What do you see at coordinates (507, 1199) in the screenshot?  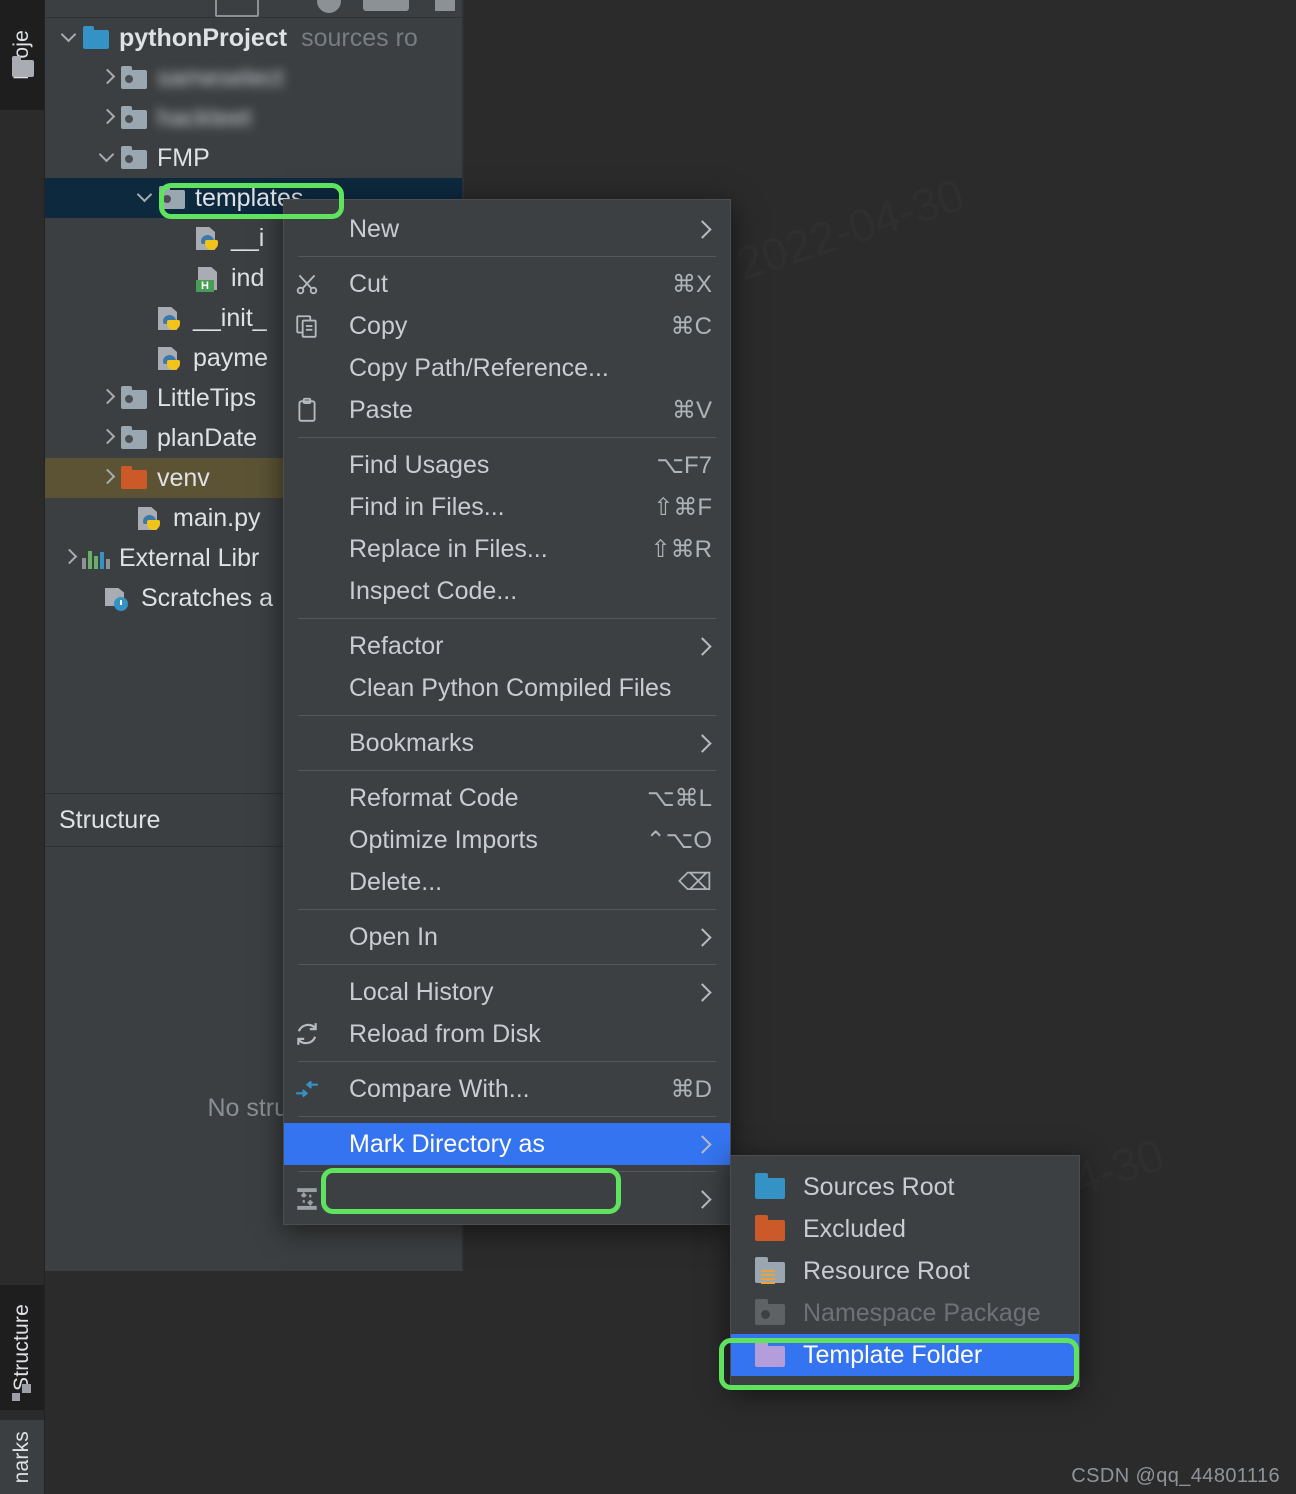 I see `menu-item-diagrams` at bounding box center [507, 1199].